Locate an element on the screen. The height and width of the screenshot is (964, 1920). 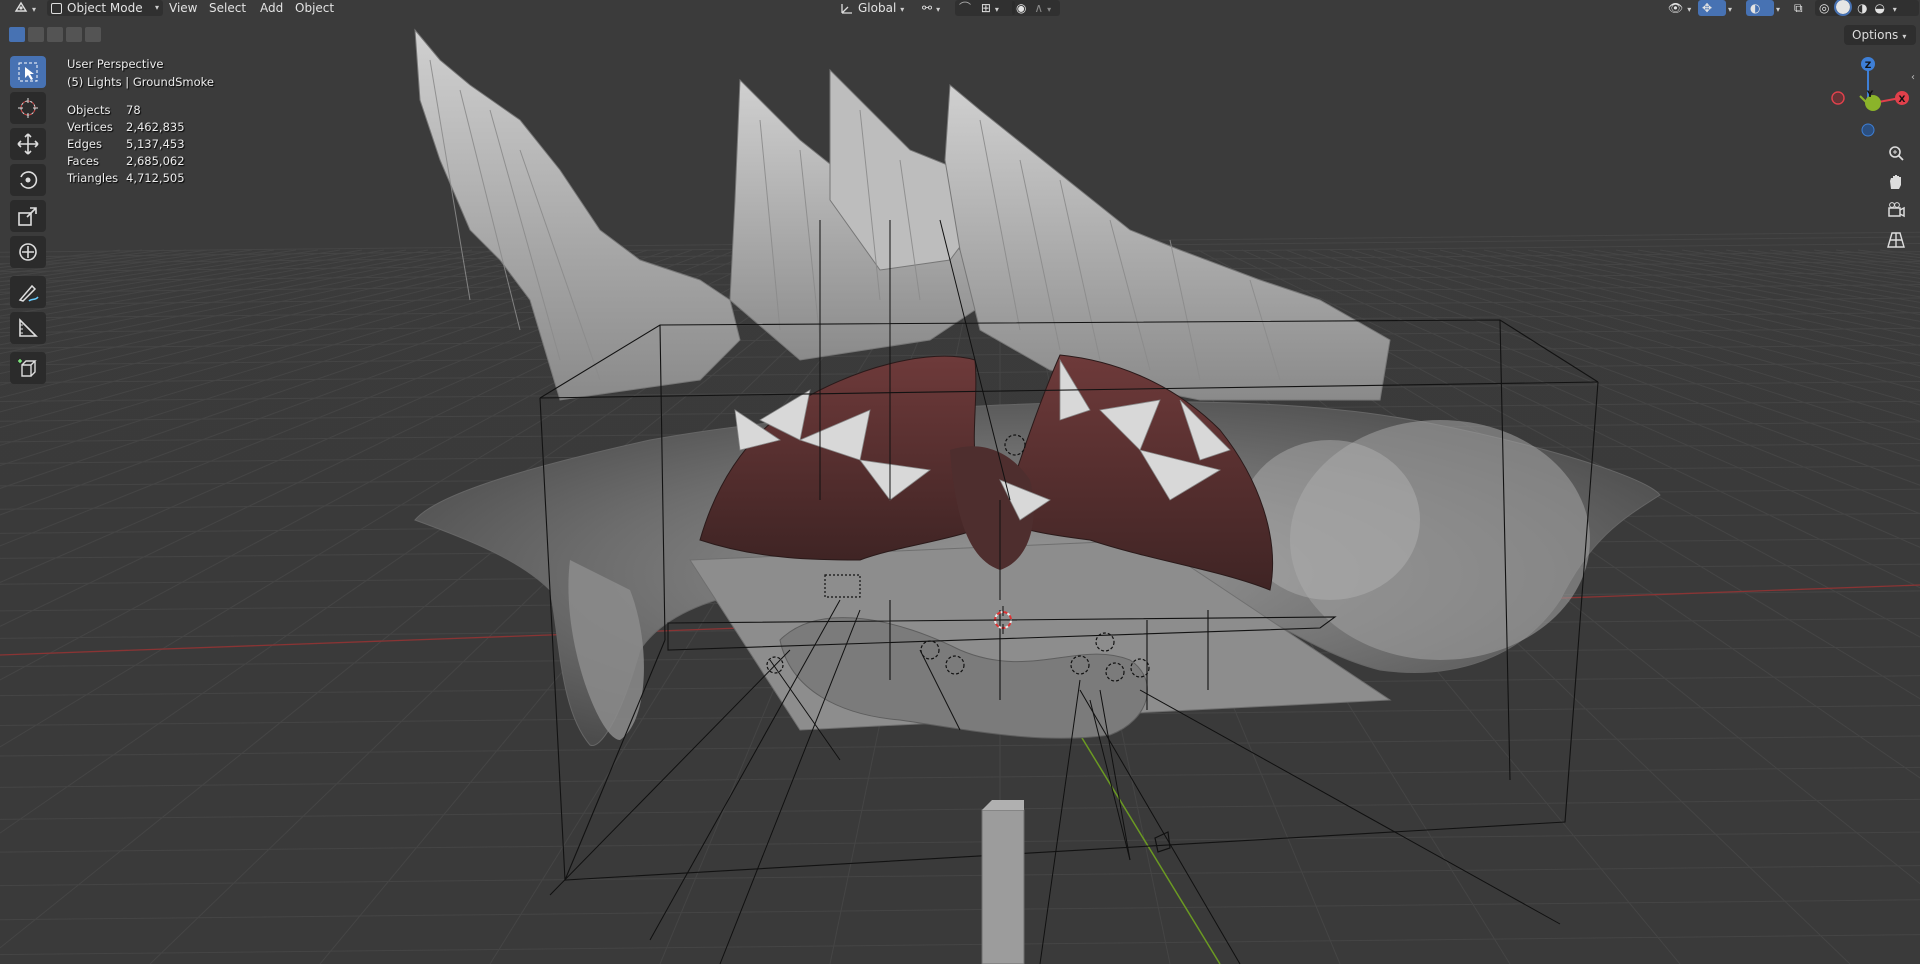
menu-object: Object is located at coordinates (314, 8).